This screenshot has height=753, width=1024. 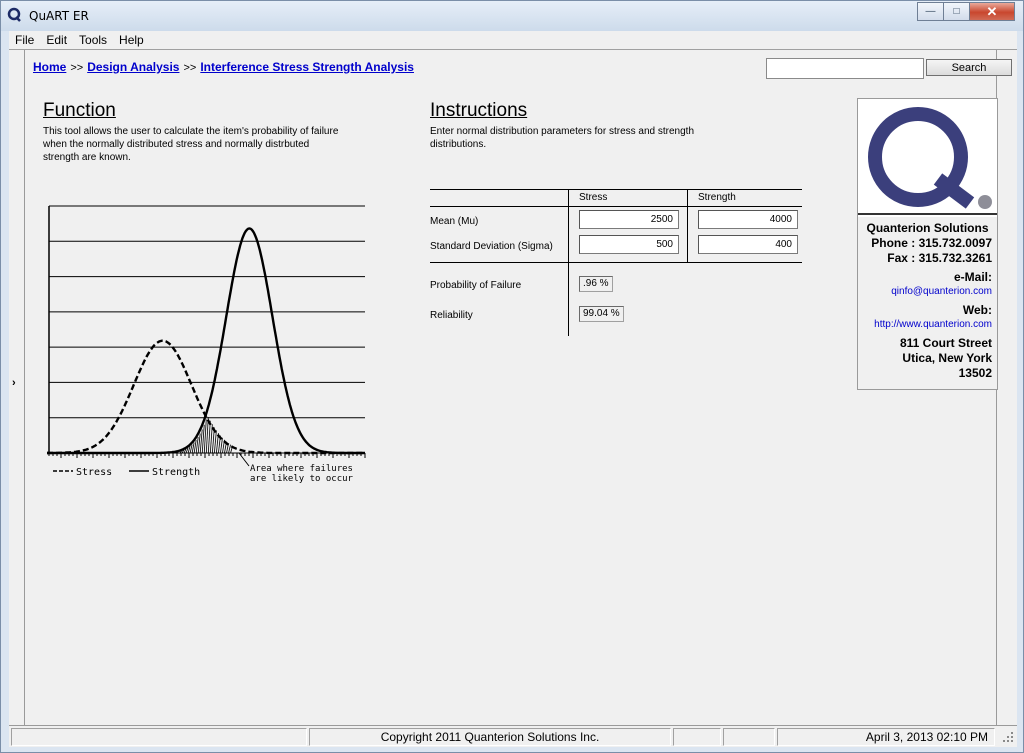 I want to click on maximize-button: □, so click(x=956, y=11).